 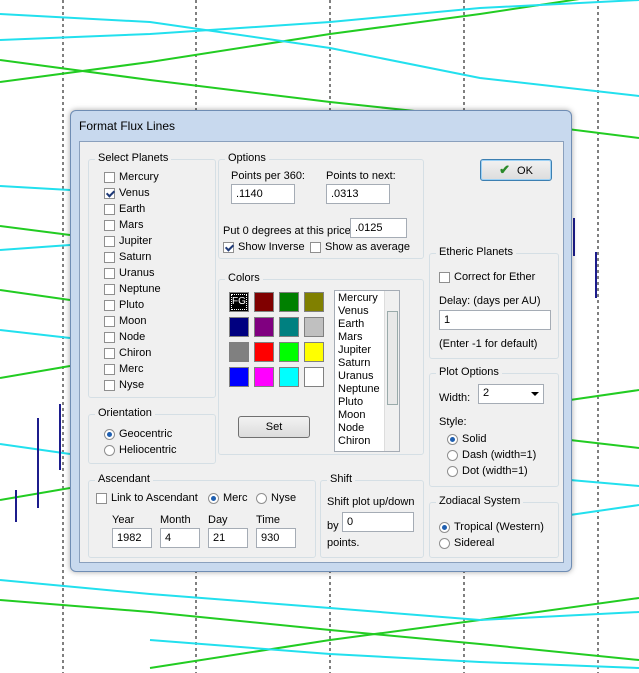 I want to click on delay-input: 1, so click(x=495, y=320).